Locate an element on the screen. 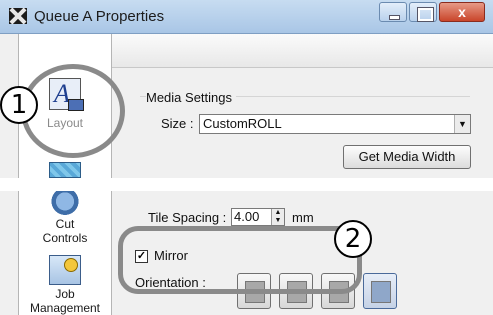 This screenshot has width=493, height=315. close-button: x is located at coordinates (462, 12).